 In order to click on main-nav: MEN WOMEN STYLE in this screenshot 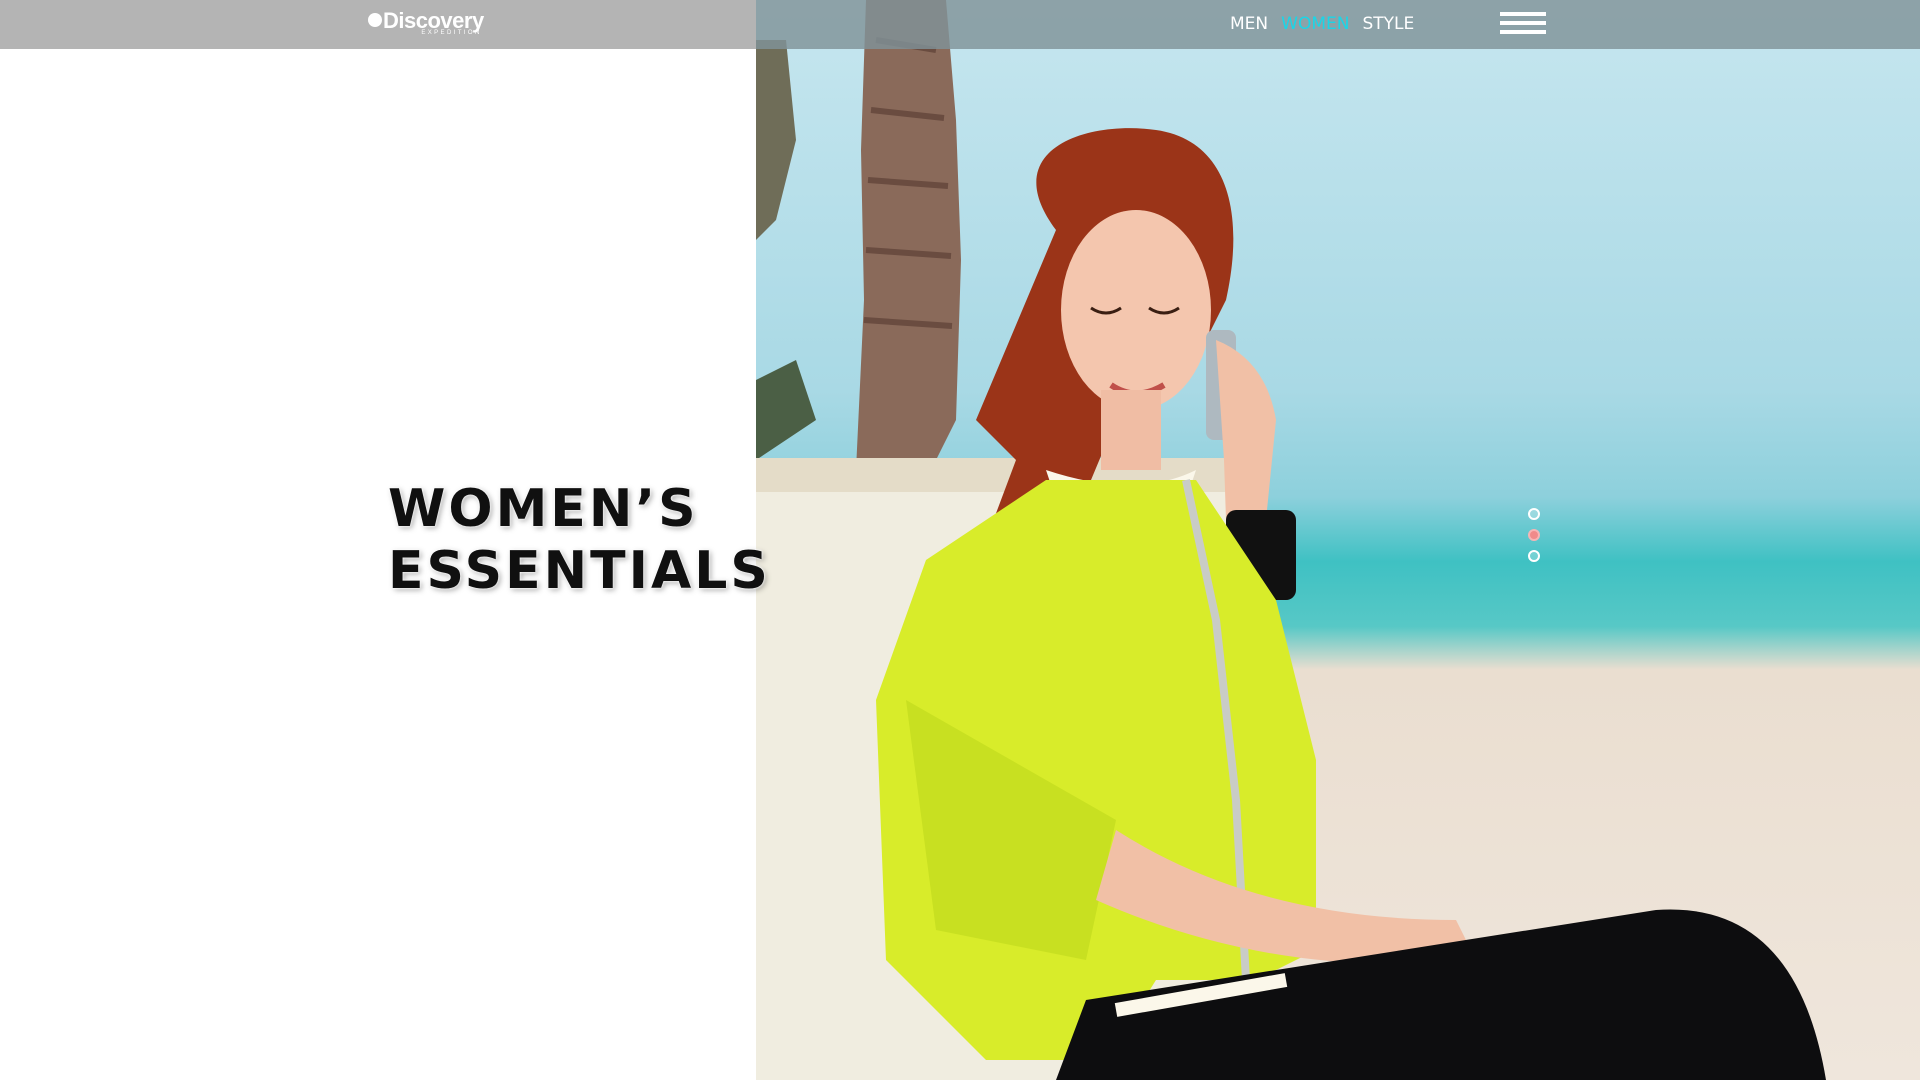, I will do `click(1322, 24)`.